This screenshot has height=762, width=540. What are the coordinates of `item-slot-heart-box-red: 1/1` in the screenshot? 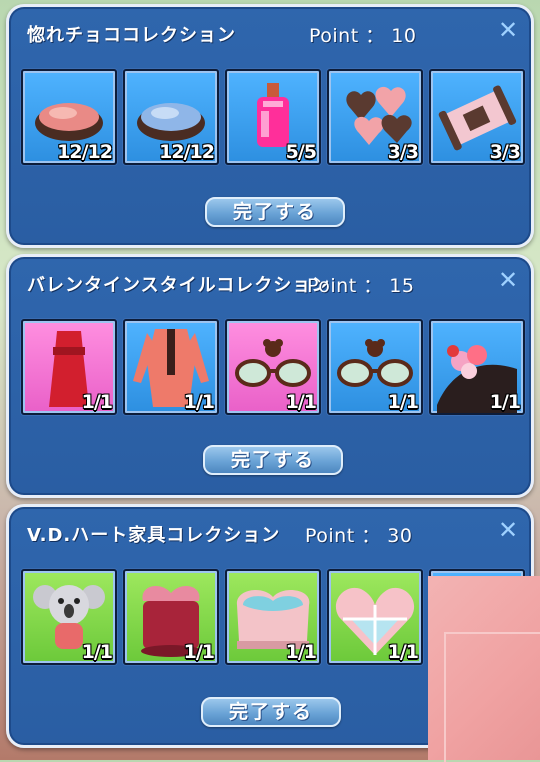 It's located at (171, 617).